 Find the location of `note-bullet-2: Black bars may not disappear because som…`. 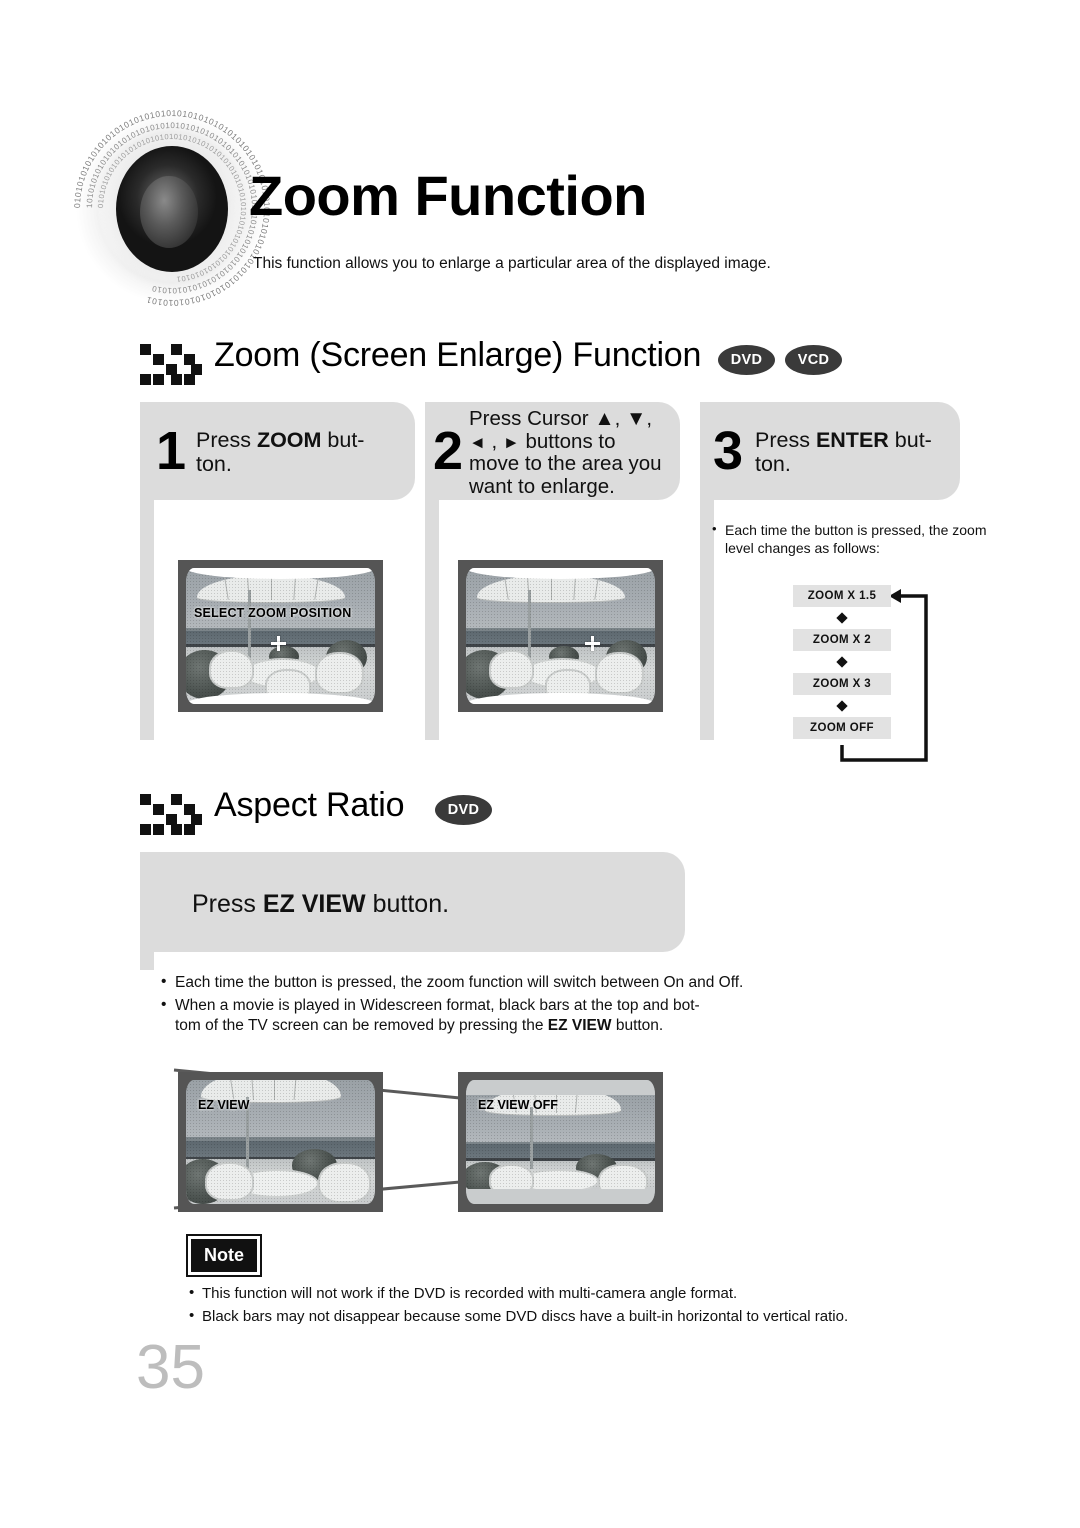

note-bullet-2: Black bars may not disappear because som… is located at coordinates (568, 1316).